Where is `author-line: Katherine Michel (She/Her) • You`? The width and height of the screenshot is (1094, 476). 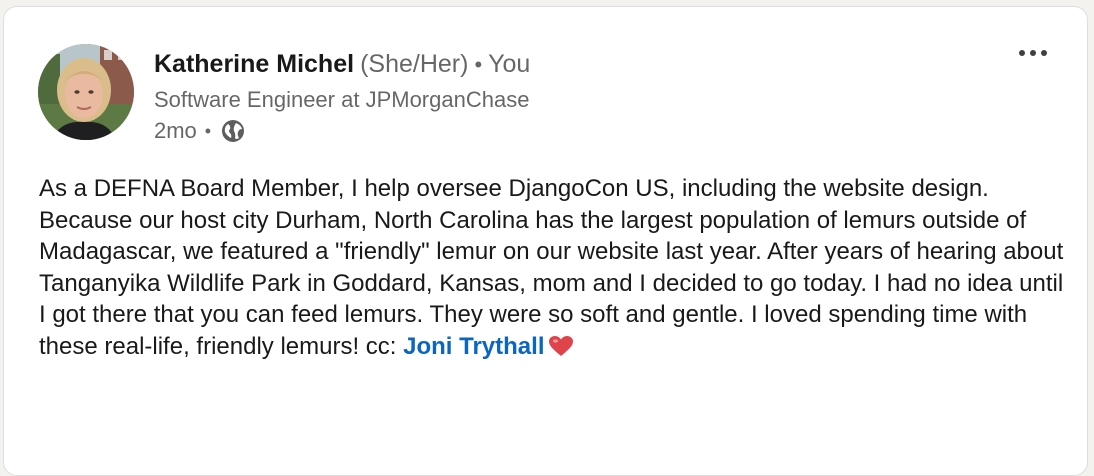
author-line: Katherine Michel (She/Her) • You is located at coordinates (342, 64).